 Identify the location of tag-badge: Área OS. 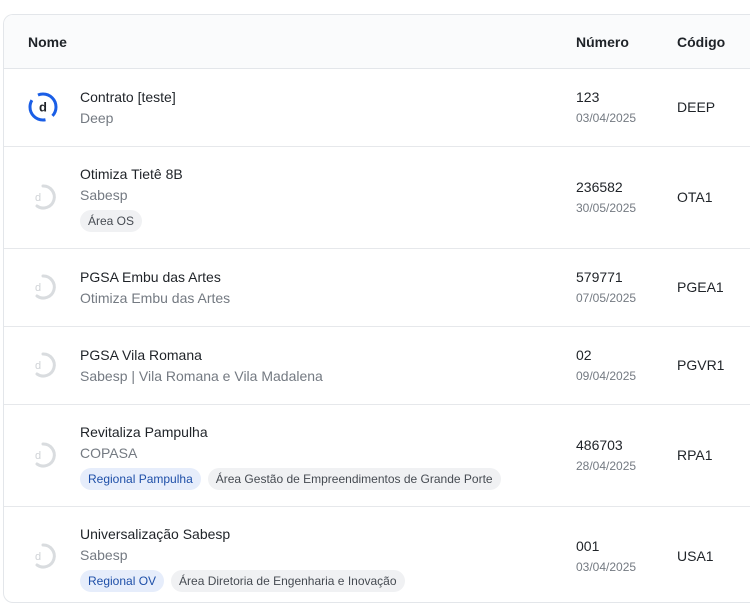
(111, 221).